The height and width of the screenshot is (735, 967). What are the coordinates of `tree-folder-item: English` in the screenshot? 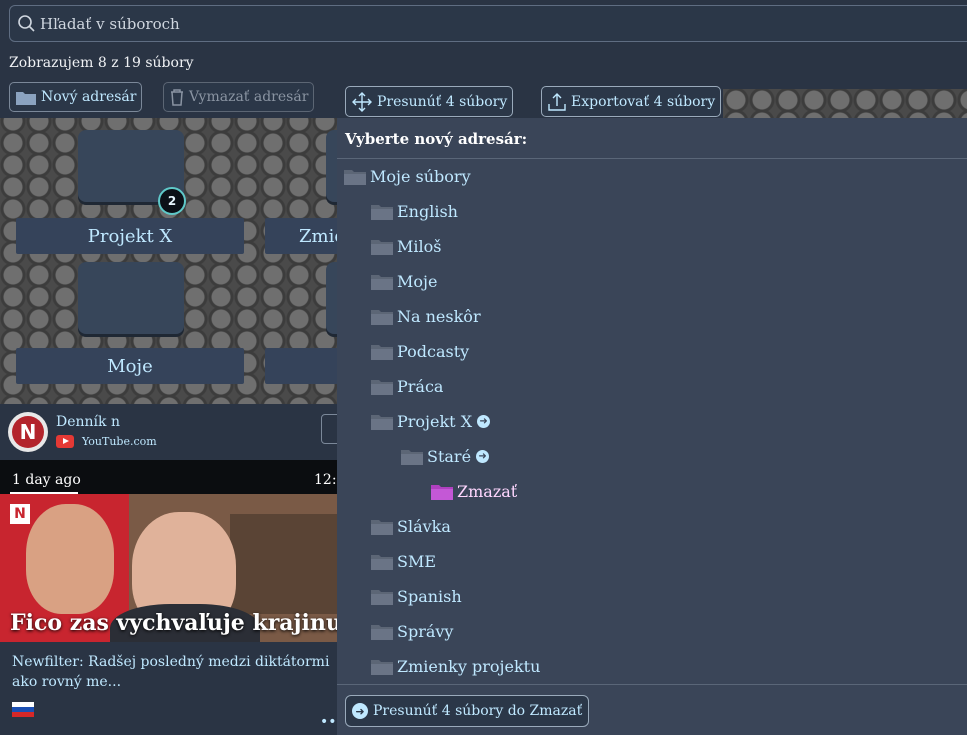 It's located at (414, 211).